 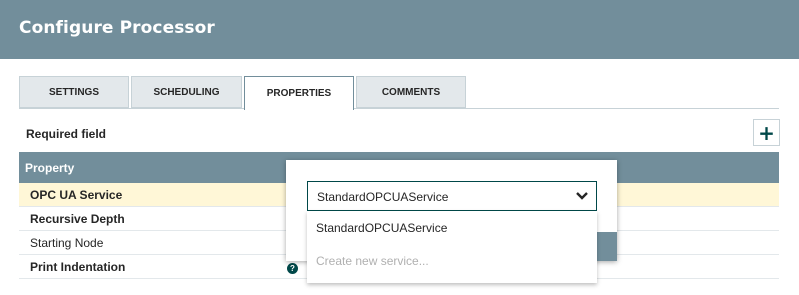 What do you see at coordinates (50, 168) in the screenshot?
I see `property-column-header: Property` at bounding box center [50, 168].